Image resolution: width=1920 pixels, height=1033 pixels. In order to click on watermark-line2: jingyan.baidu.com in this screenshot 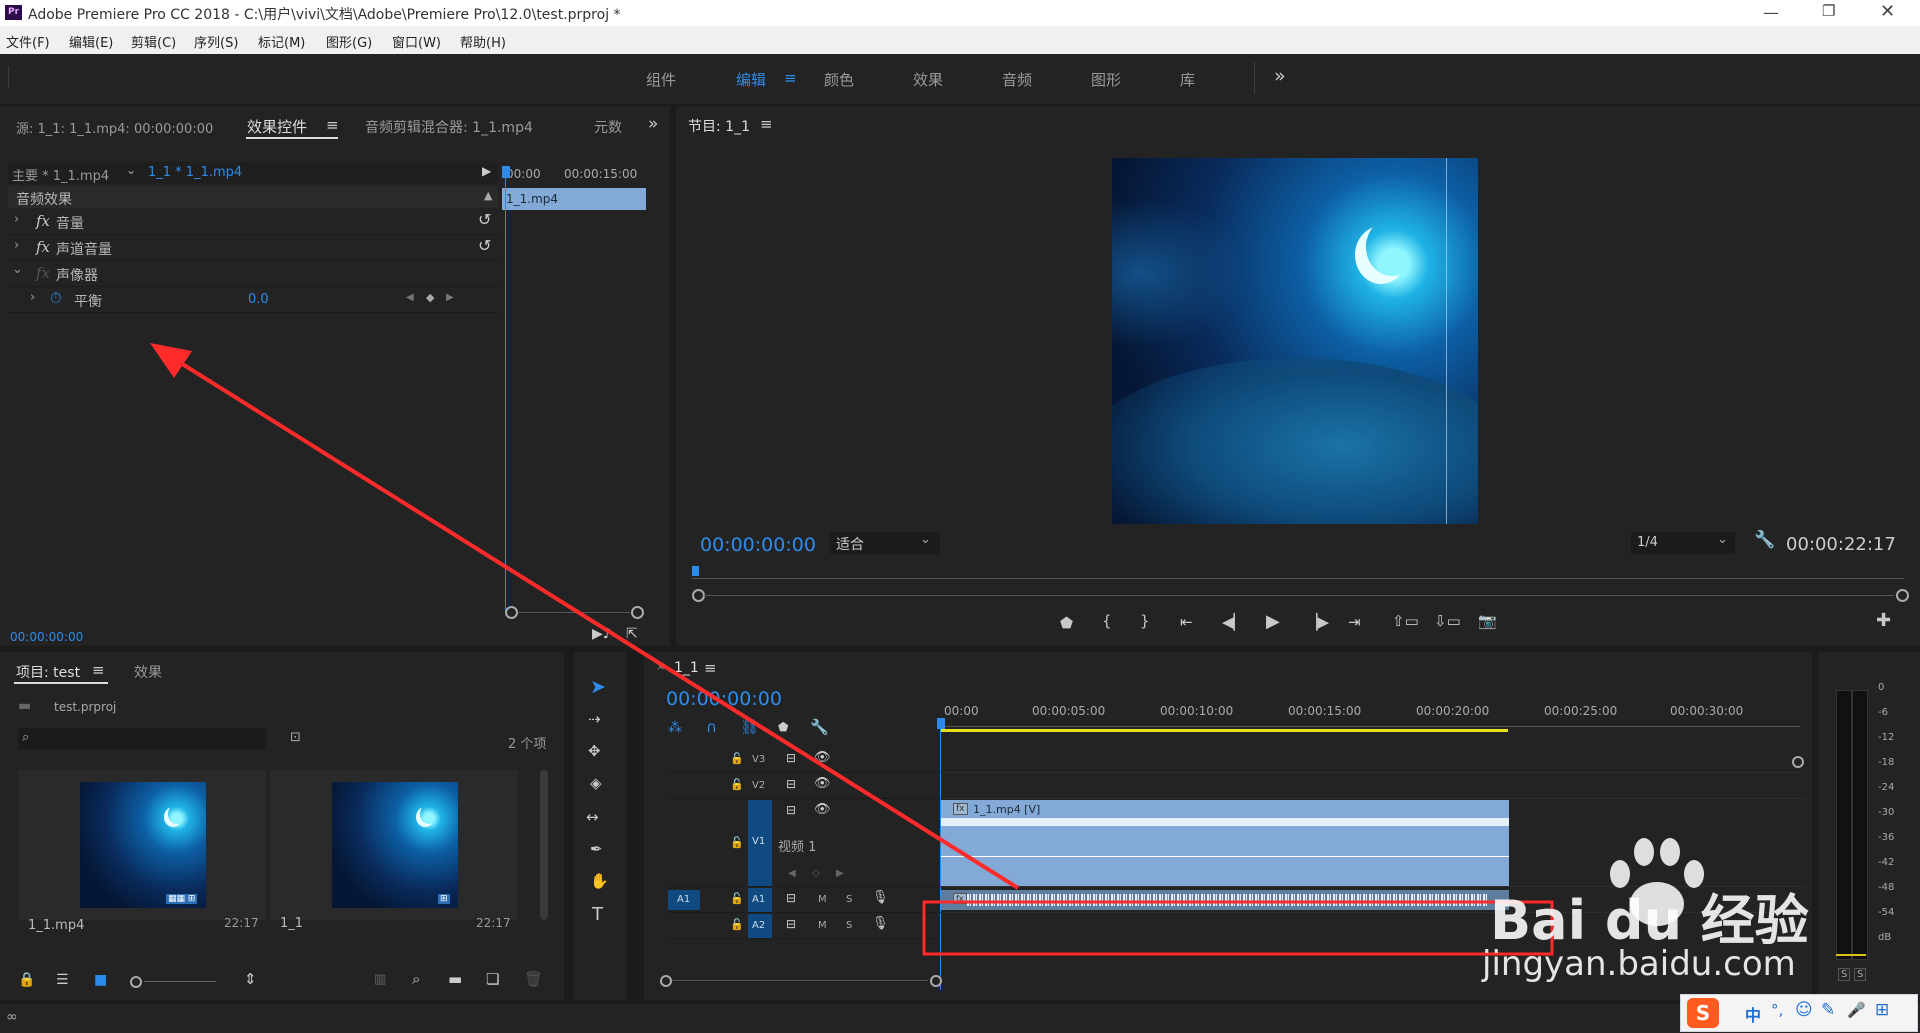, I will do `click(1639, 964)`.